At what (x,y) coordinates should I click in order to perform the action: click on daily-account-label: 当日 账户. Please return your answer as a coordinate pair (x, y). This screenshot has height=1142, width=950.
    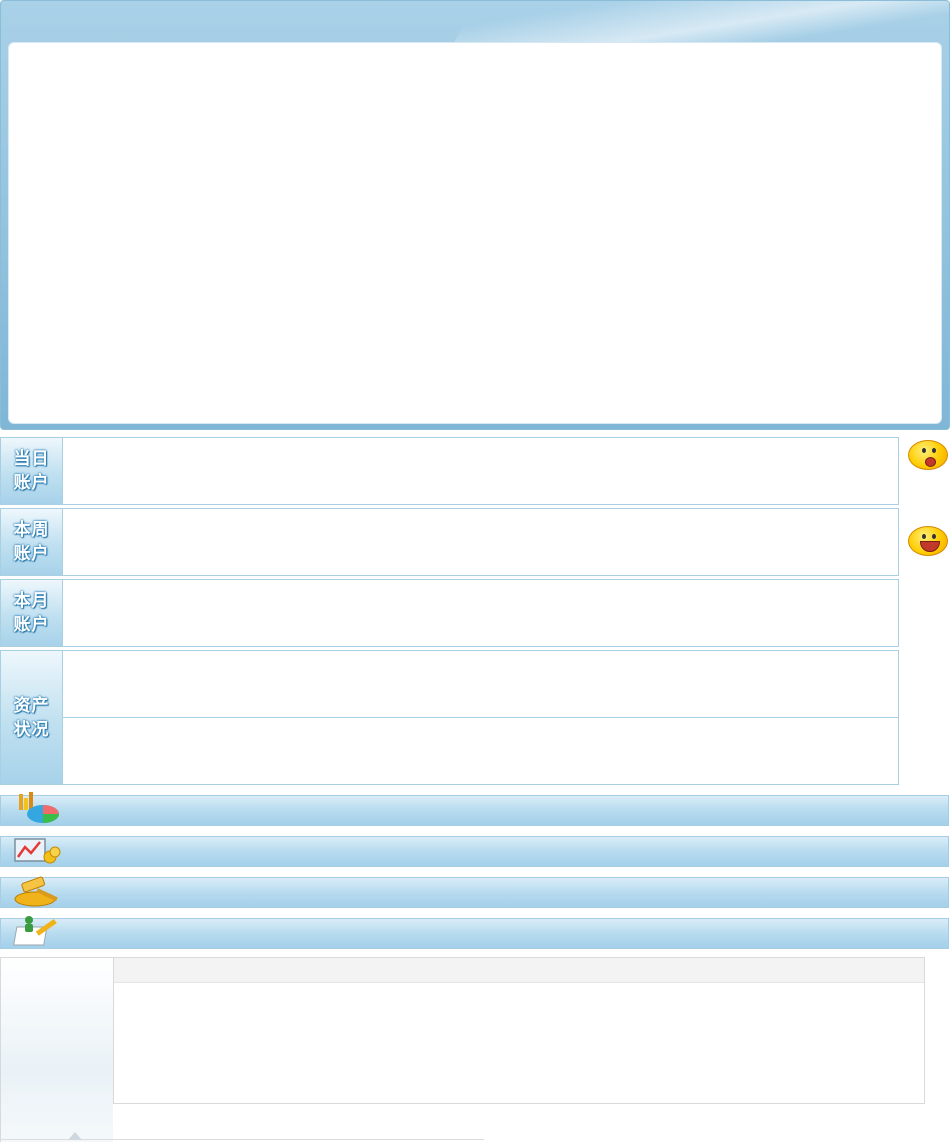
    Looking at the image, I should click on (31, 471).